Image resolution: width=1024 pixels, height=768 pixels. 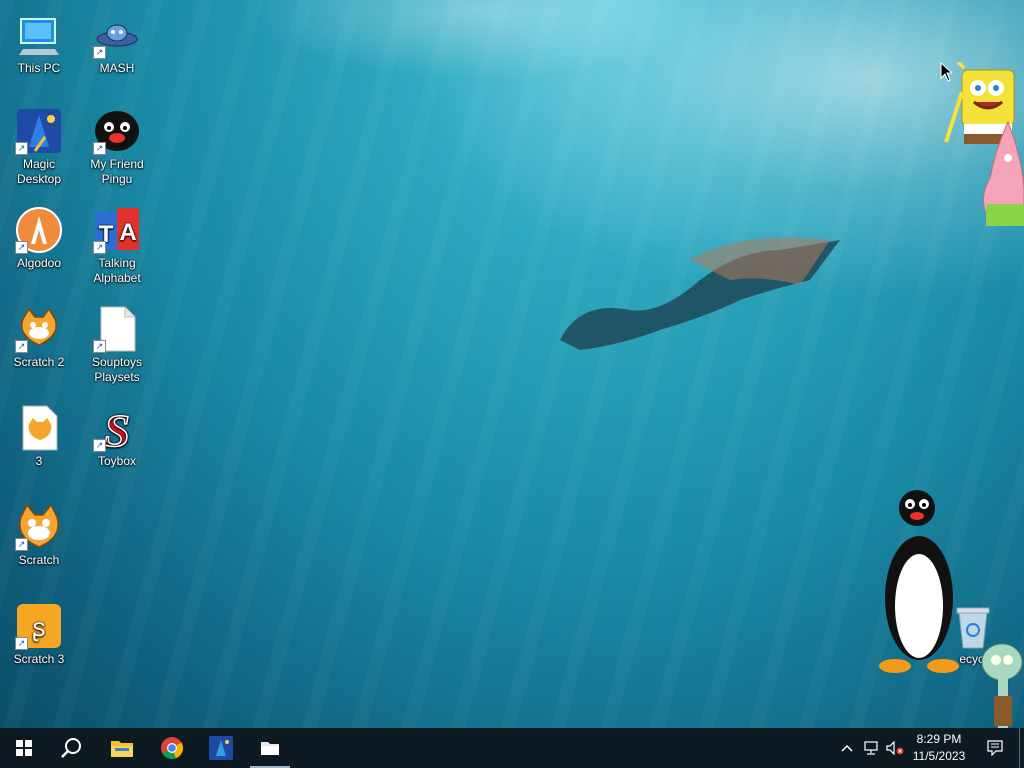 I want to click on taskbar-file-explorer, so click(x=122, y=748).